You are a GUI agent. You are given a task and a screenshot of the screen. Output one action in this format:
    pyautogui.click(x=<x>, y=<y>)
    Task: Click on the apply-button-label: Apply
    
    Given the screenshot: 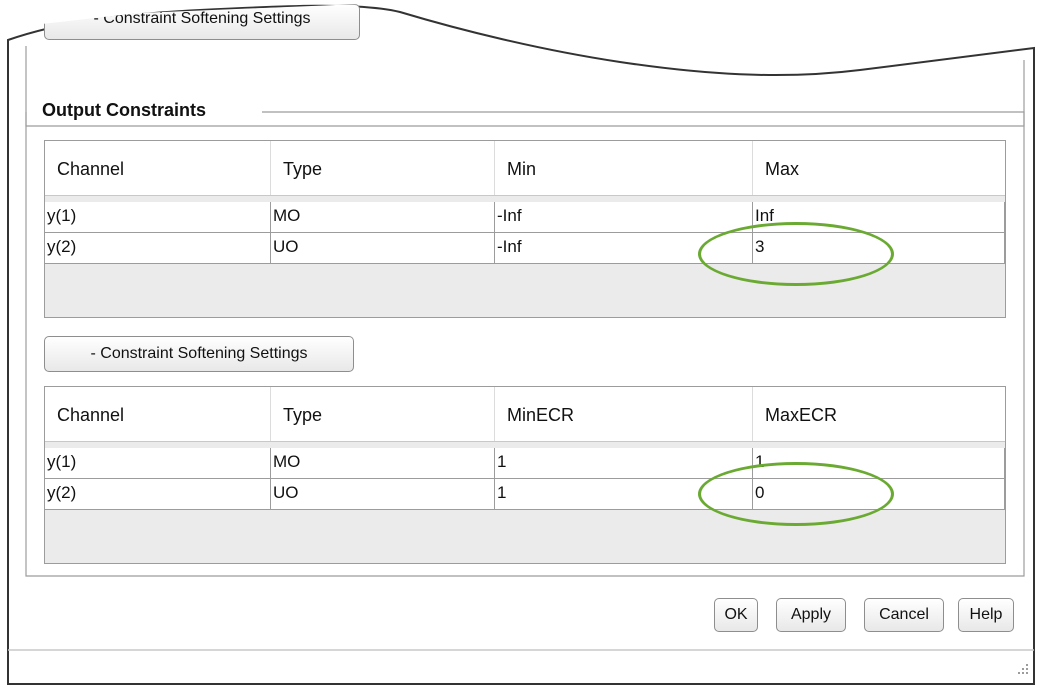 What is the action you would take?
    pyautogui.click(x=811, y=614)
    